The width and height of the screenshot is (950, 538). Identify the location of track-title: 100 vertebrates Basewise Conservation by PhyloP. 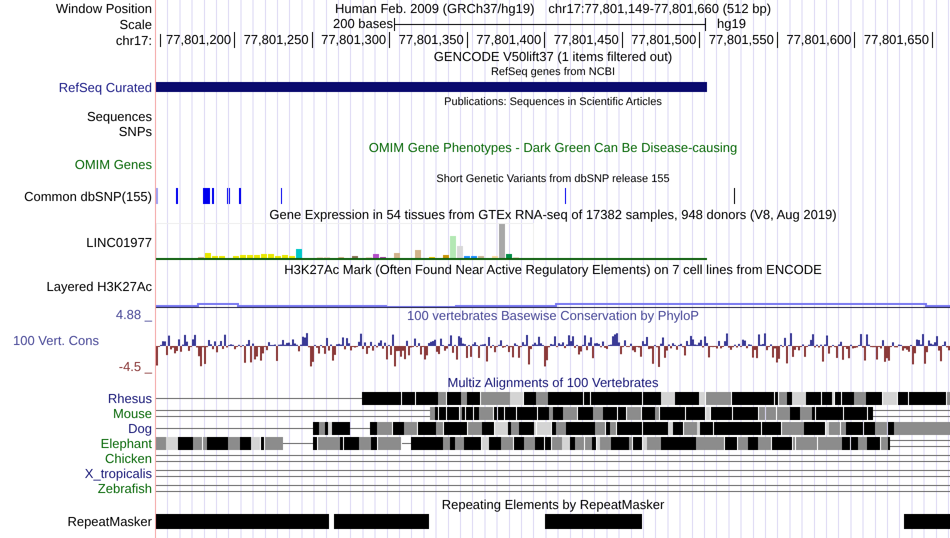
(553, 315).